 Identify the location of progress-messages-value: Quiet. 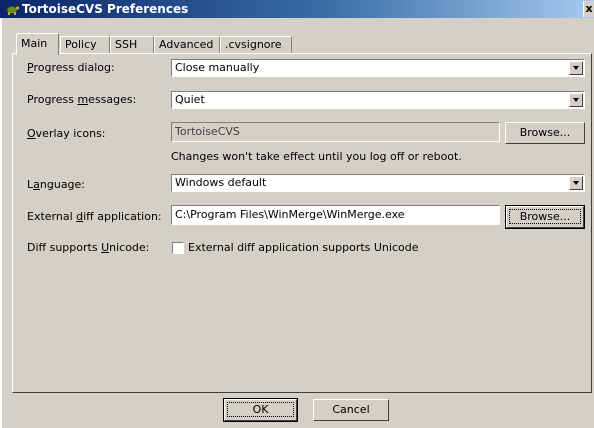
(190, 99).